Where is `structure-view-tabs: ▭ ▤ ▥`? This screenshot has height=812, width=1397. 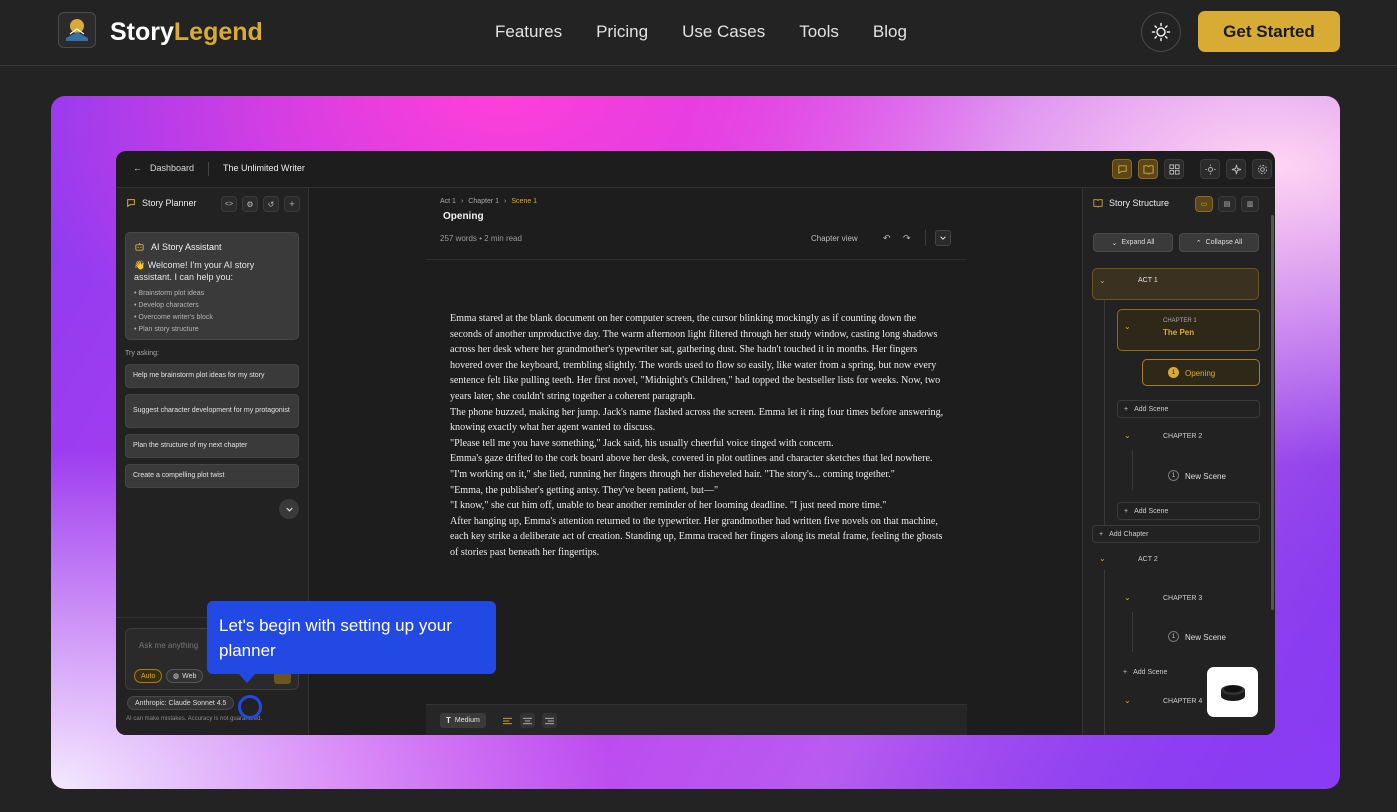
structure-view-tabs: ▭ ▤ ▥ is located at coordinates (1227, 204).